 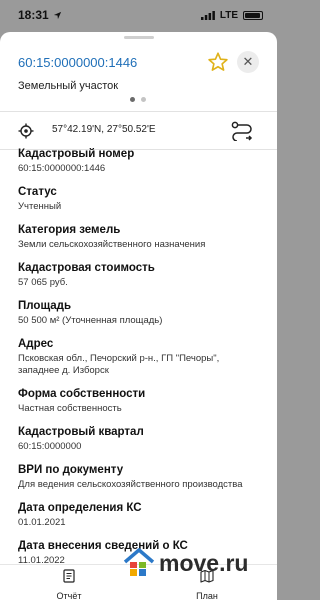 What do you see at coordinates (81, 432) in the screenshot?
I see `field-label: Кадастровый квартал` at bounding box center [81, 432].